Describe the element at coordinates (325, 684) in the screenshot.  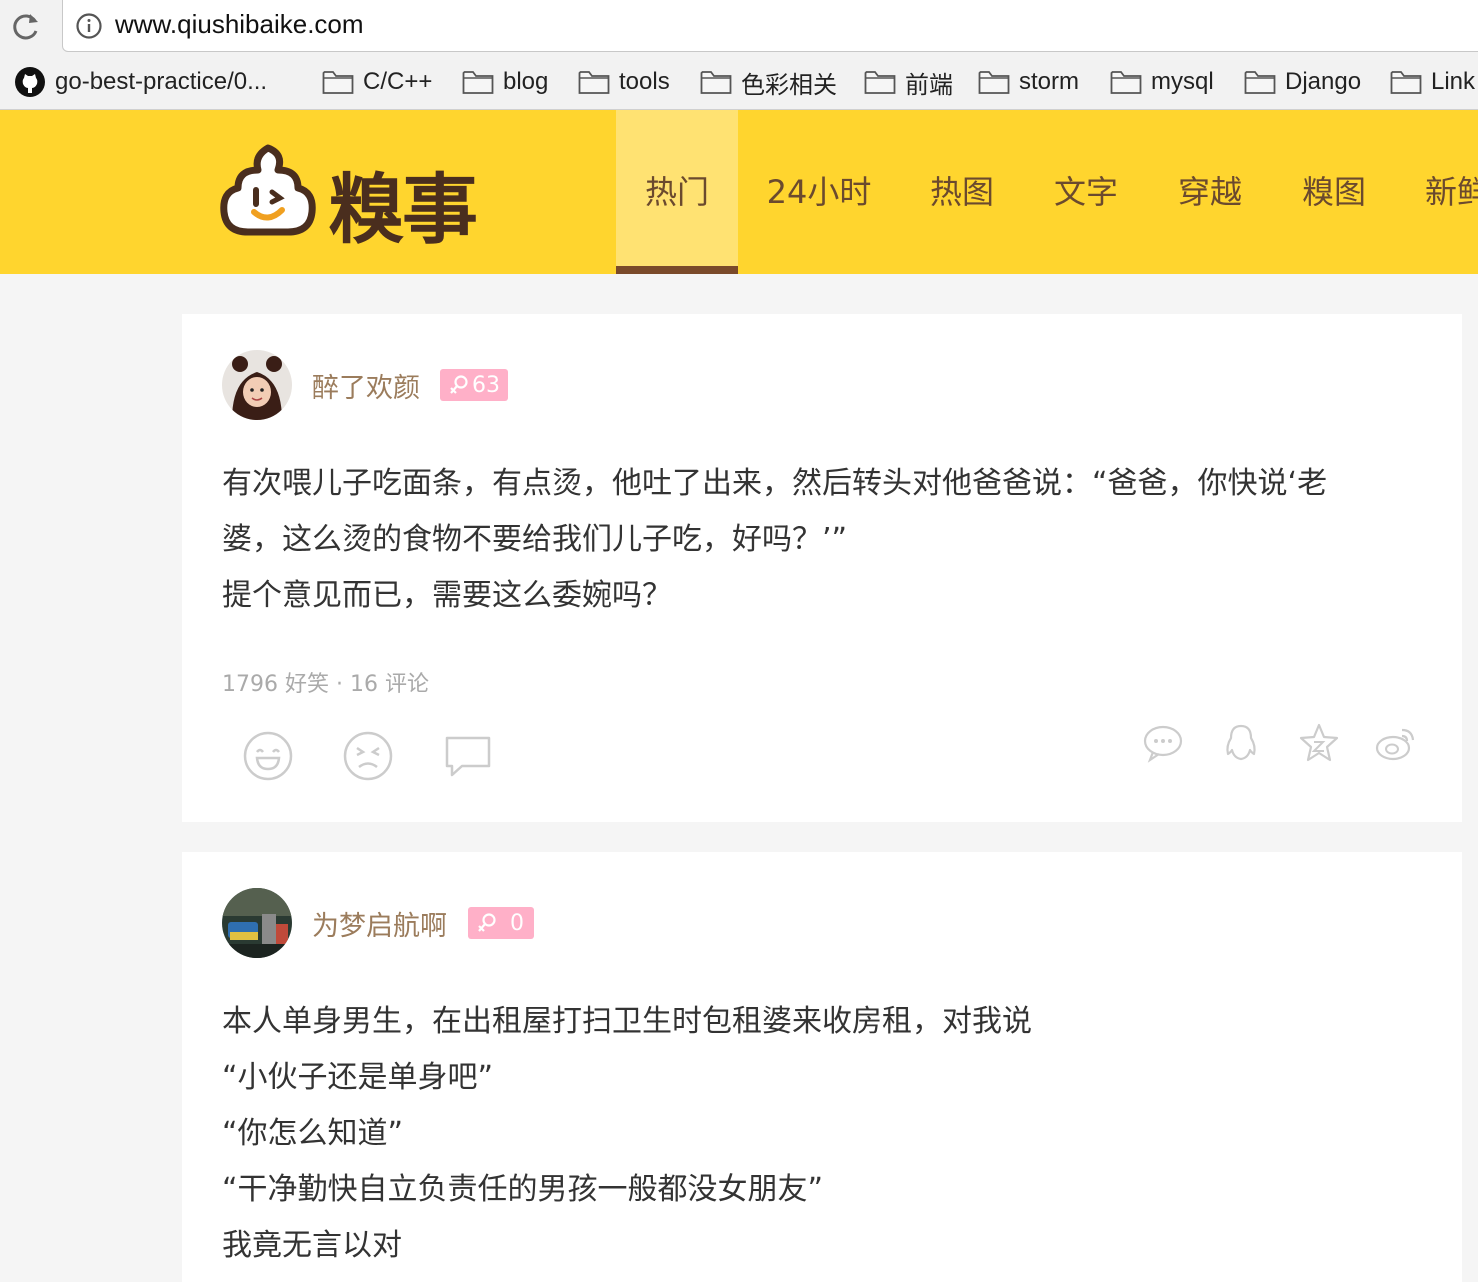
I see `post-stats: 1796 好笑 · 16 评论` at that location.